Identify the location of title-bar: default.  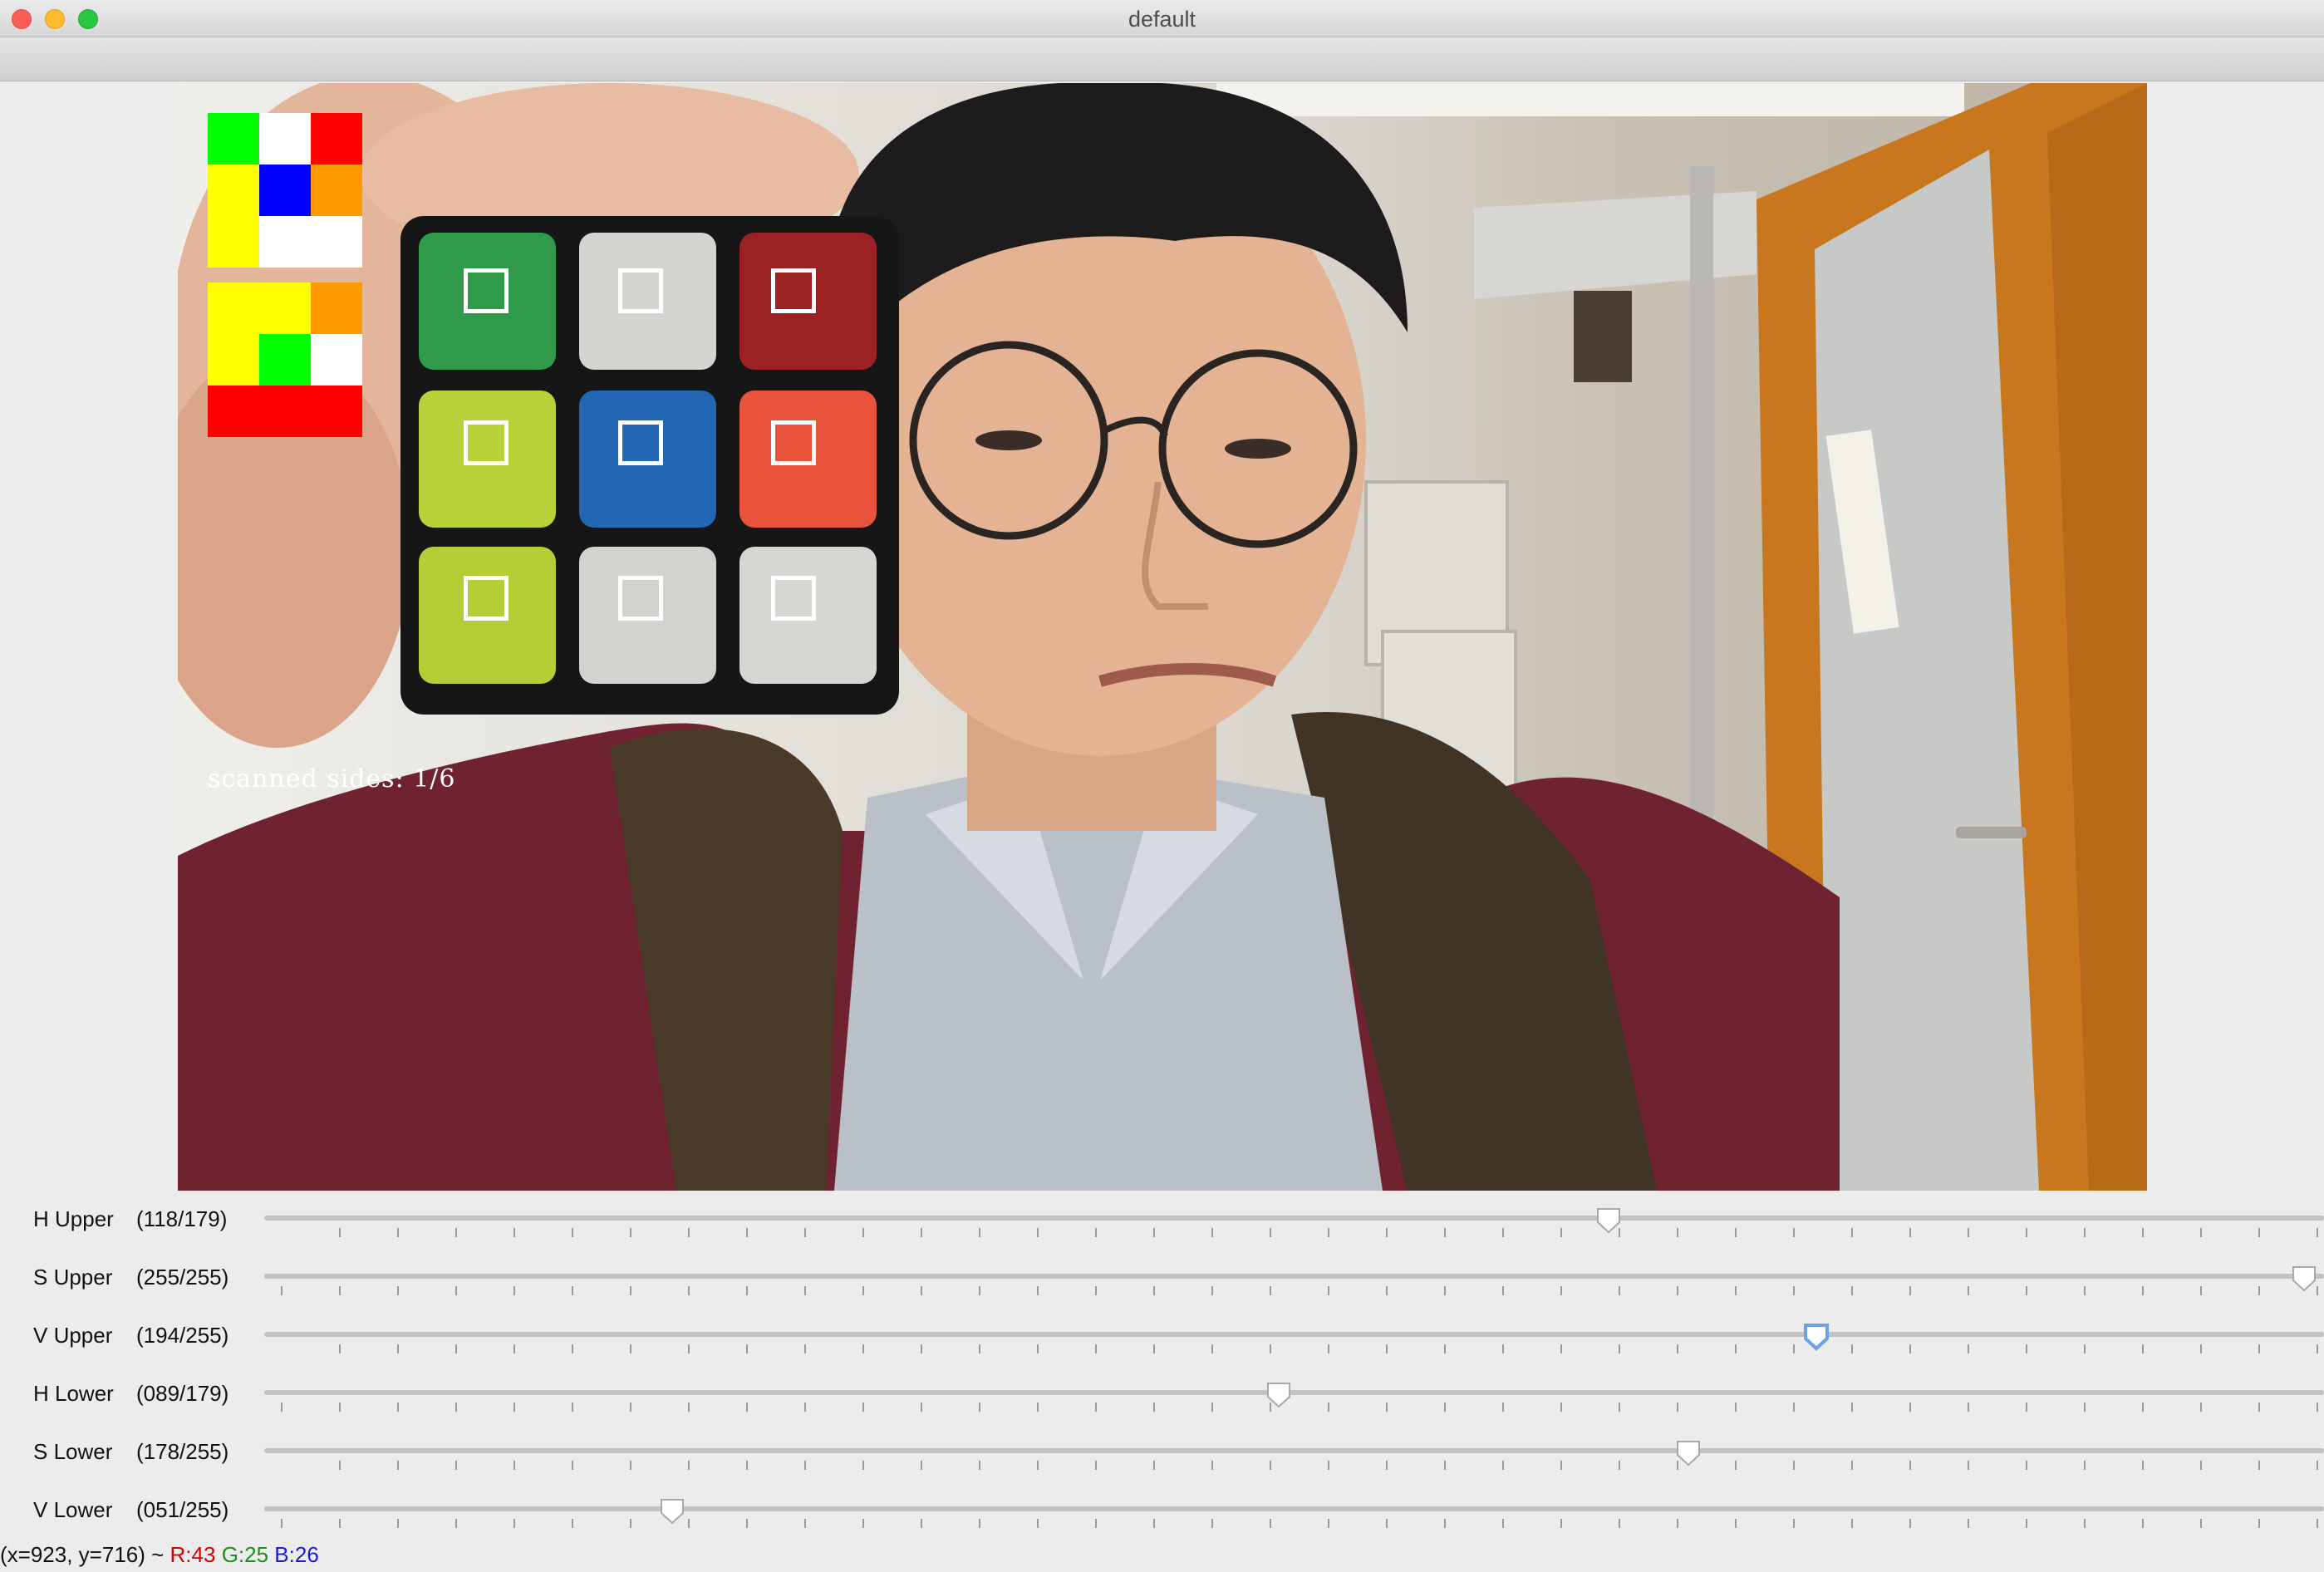
(1162, 18).